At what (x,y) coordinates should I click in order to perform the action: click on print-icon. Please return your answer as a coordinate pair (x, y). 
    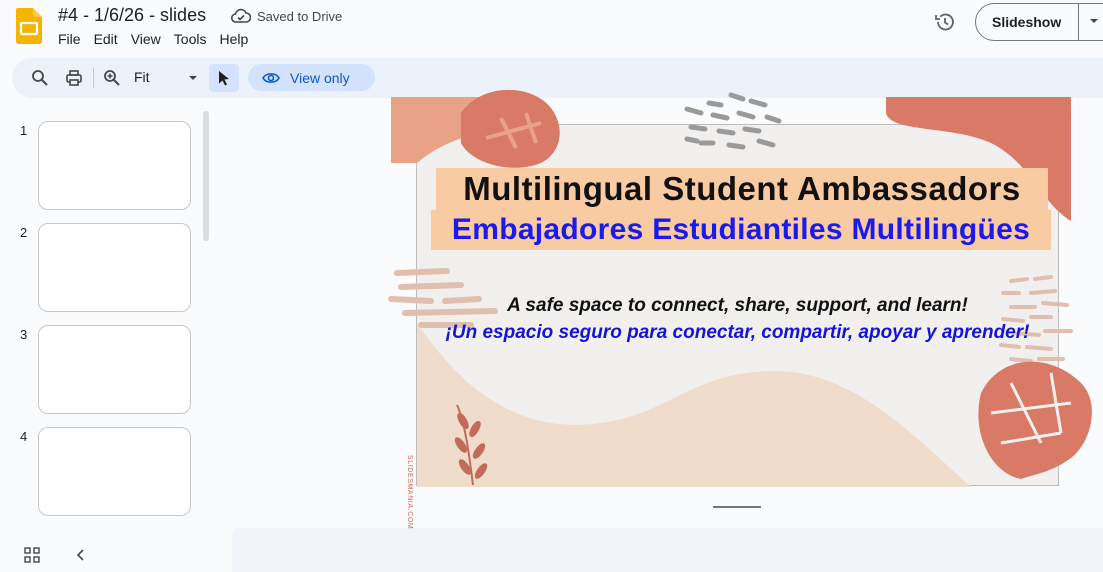
    Looking at the image, I should click on (74, 78).